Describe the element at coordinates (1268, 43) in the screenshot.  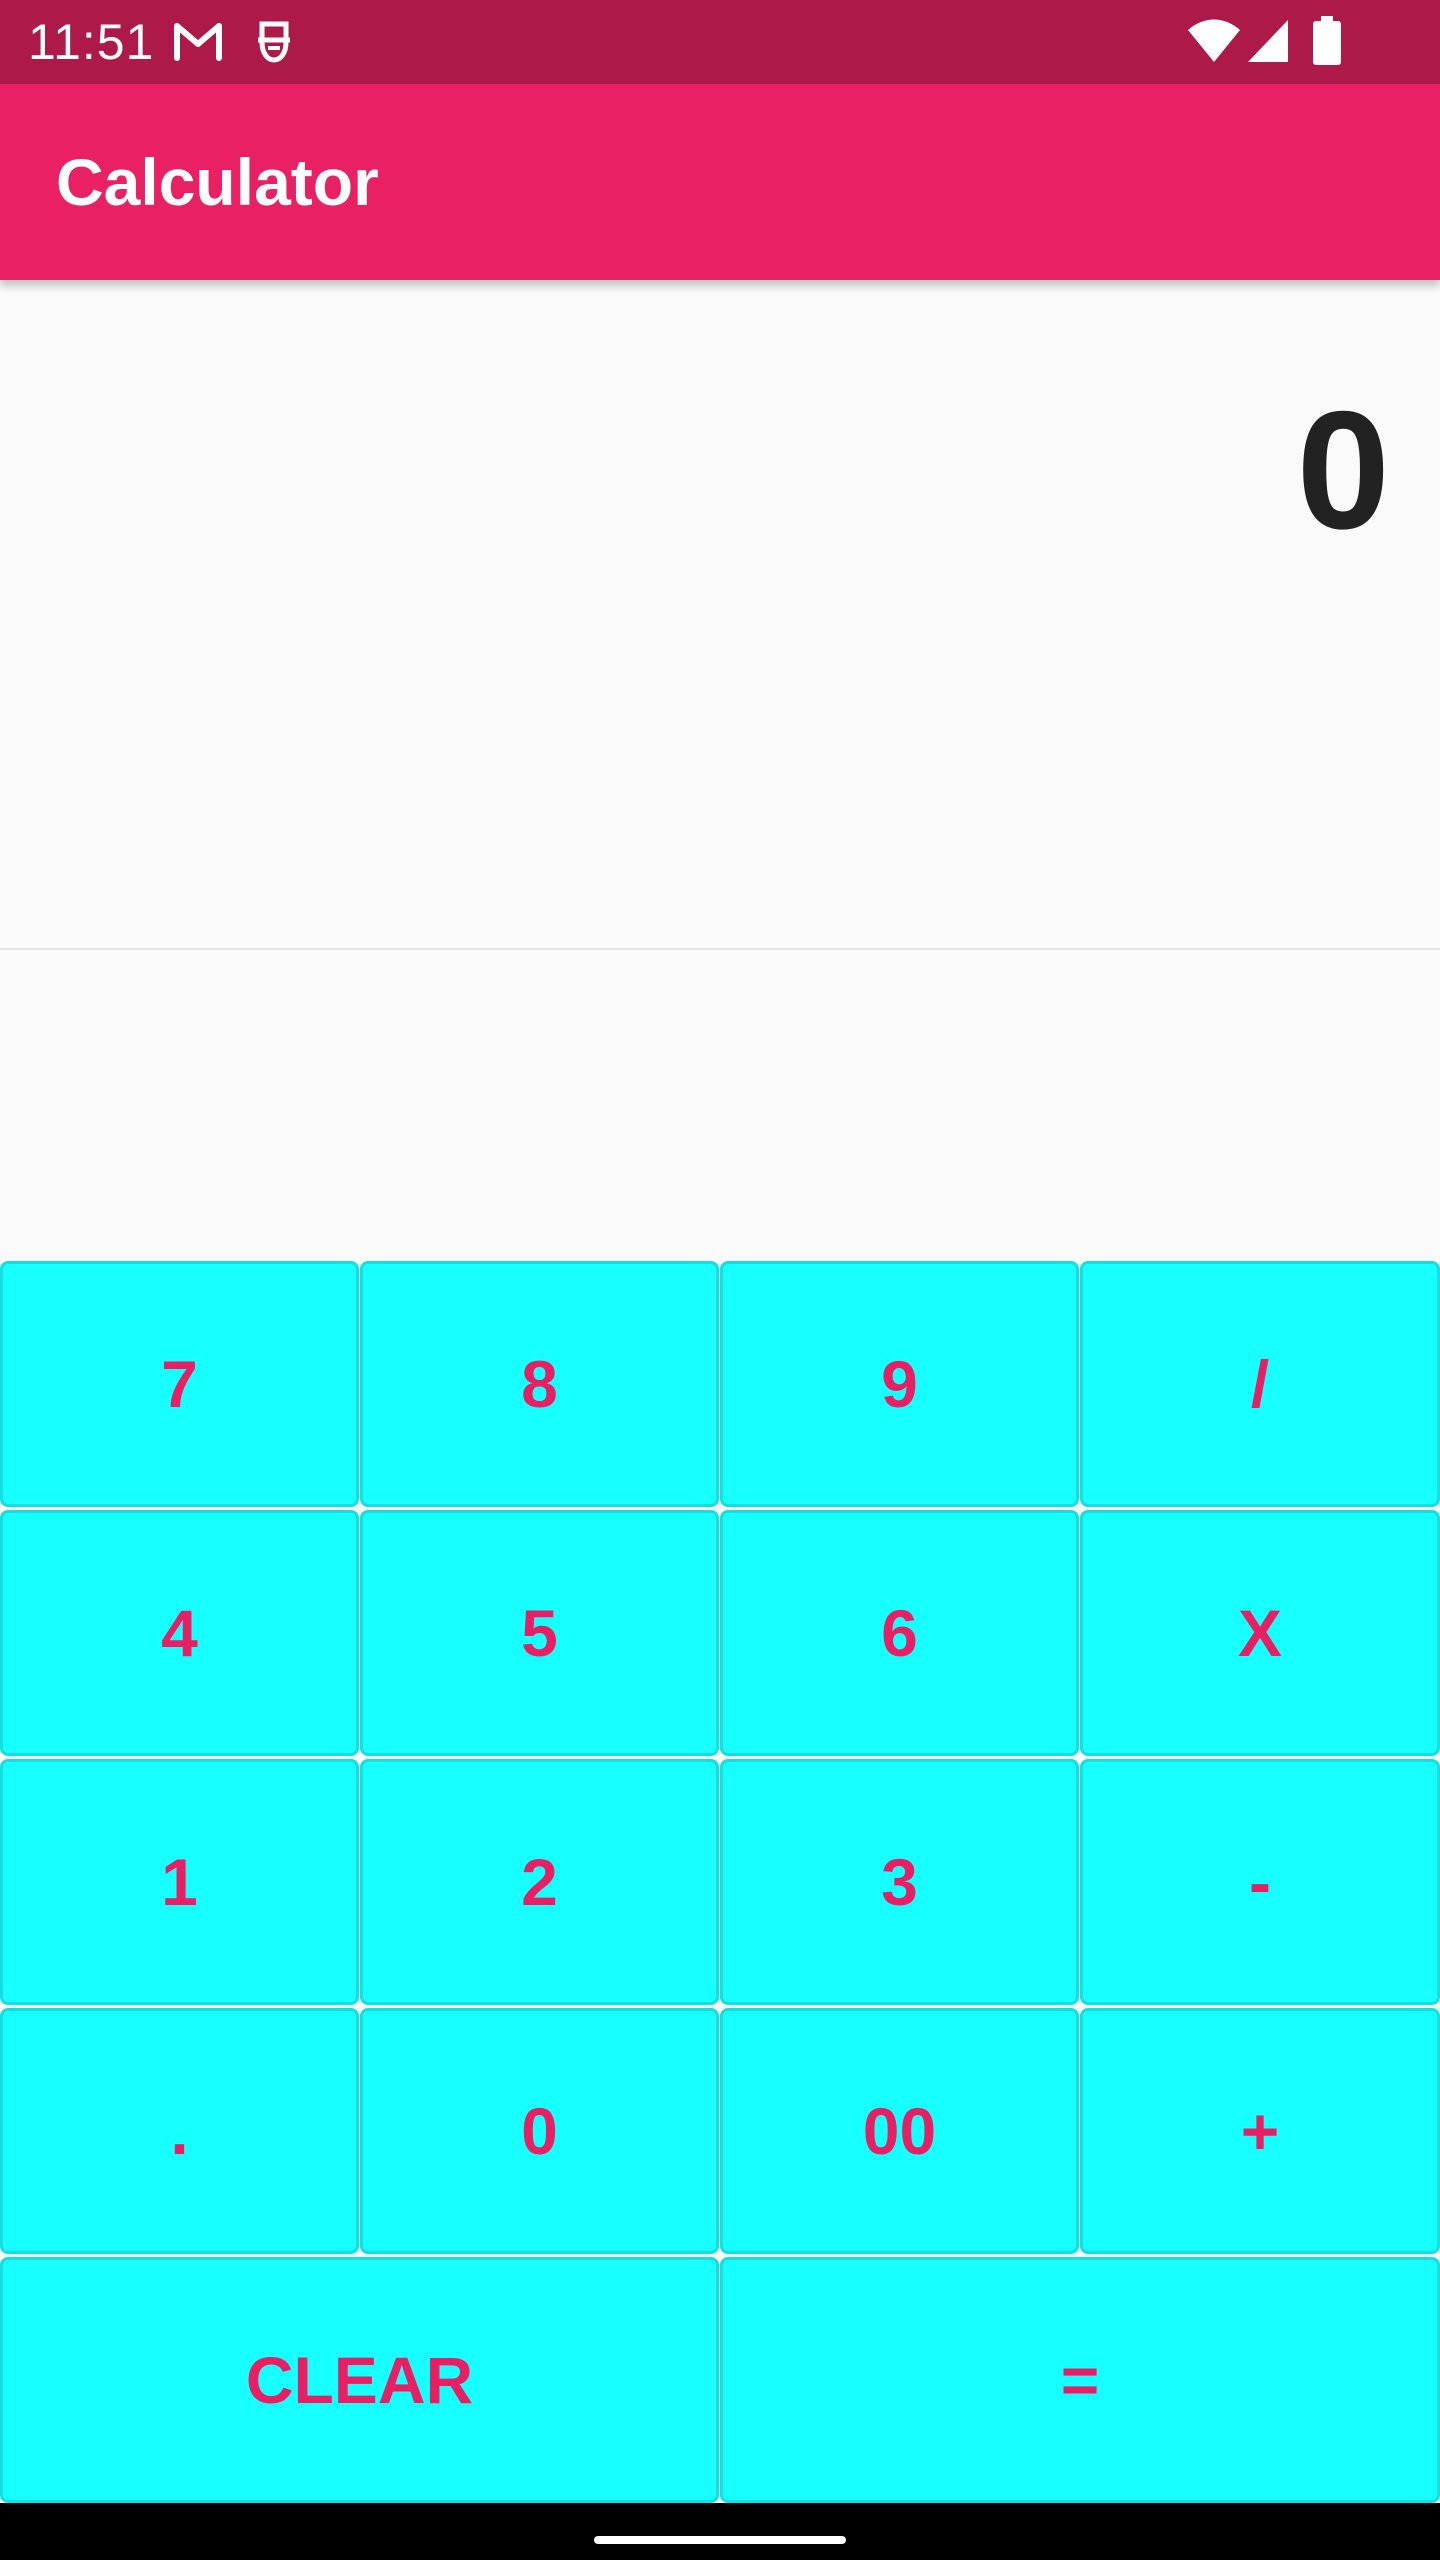
I see `cellular-signal-icon` at that location.